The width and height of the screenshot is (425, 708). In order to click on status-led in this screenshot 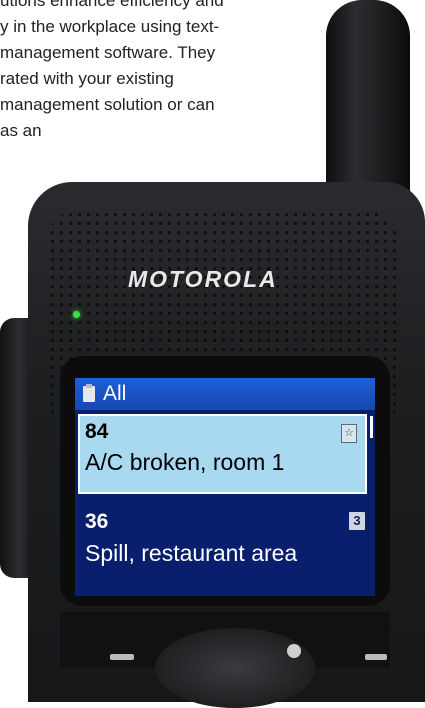, I will do `click(76, 314)`.